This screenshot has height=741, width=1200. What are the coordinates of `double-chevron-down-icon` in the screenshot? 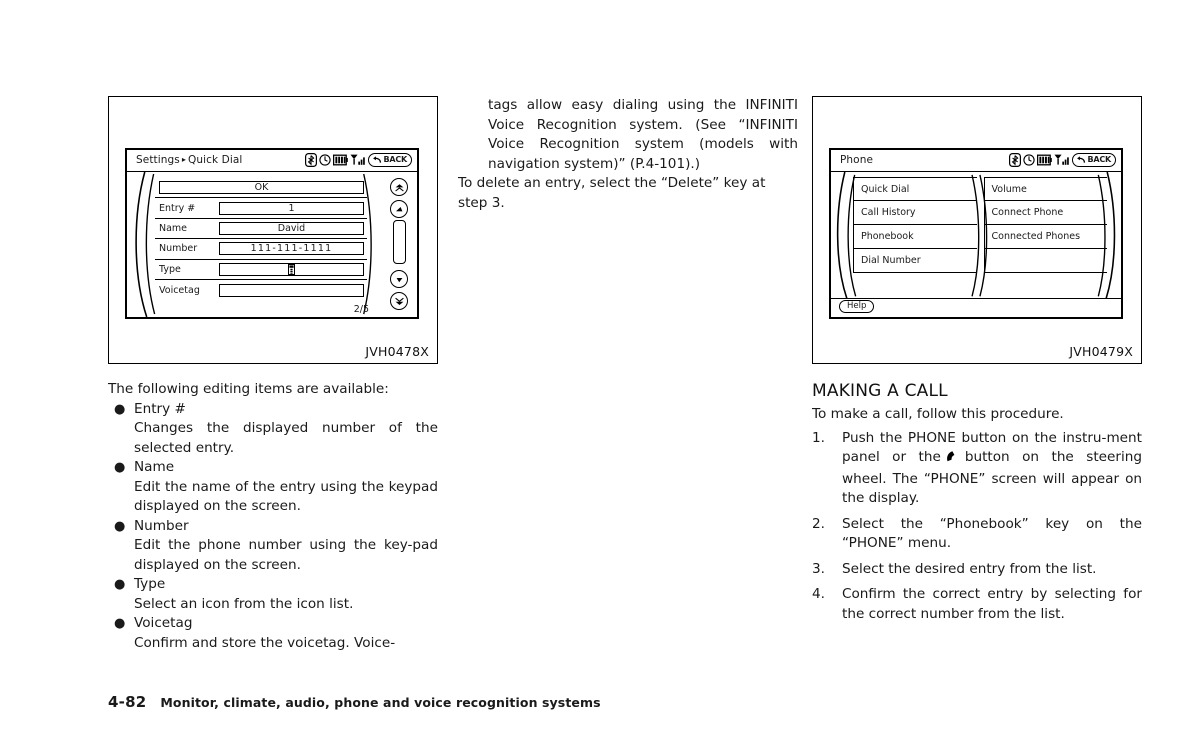 It's located at (399, 301).